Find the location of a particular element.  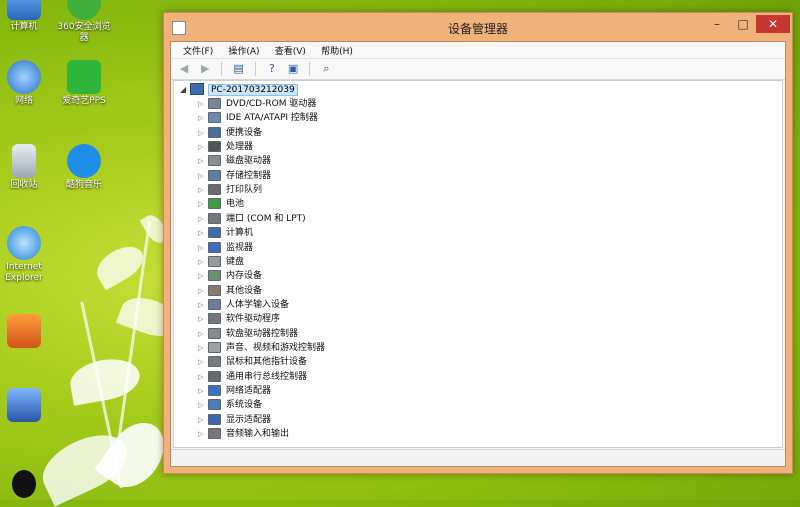

desktop-icon-360-browser: 360安全浏览器 is located at coordinates (84, 22).